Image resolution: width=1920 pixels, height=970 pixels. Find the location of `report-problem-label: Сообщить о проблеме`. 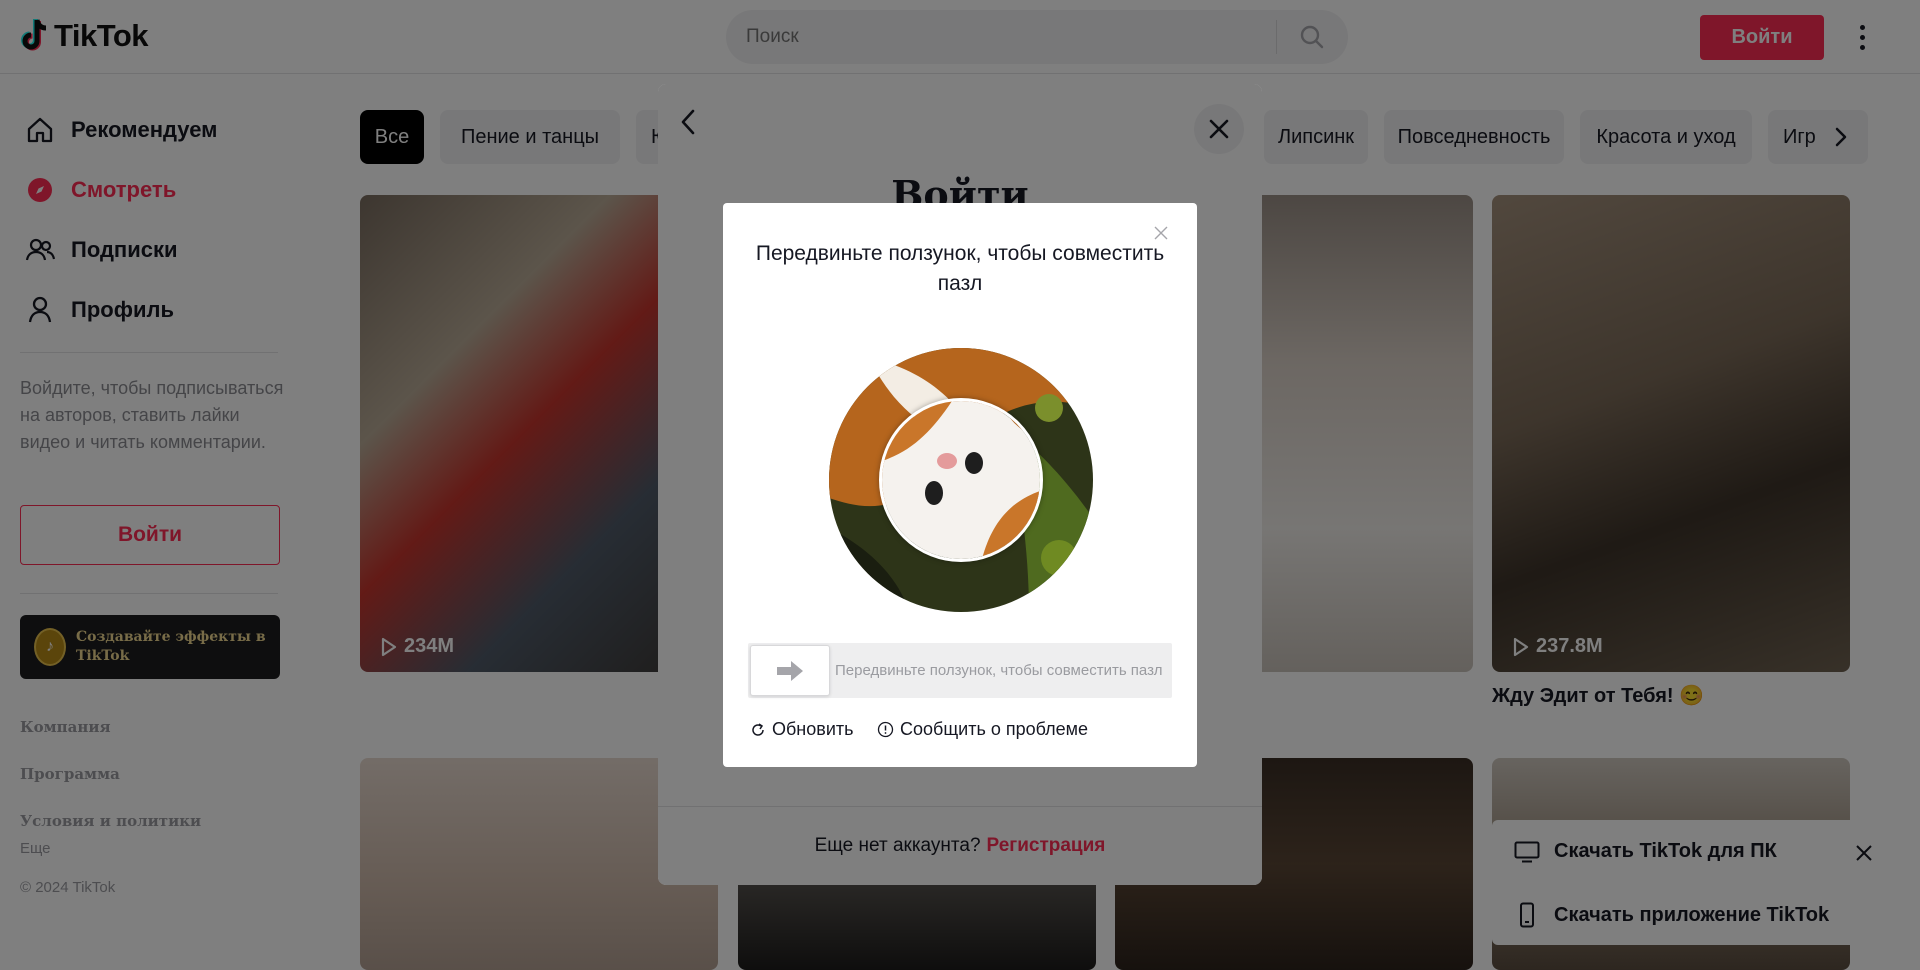

report-problem-label: Сообщить о проблеме is located at coordinates (994, 729).